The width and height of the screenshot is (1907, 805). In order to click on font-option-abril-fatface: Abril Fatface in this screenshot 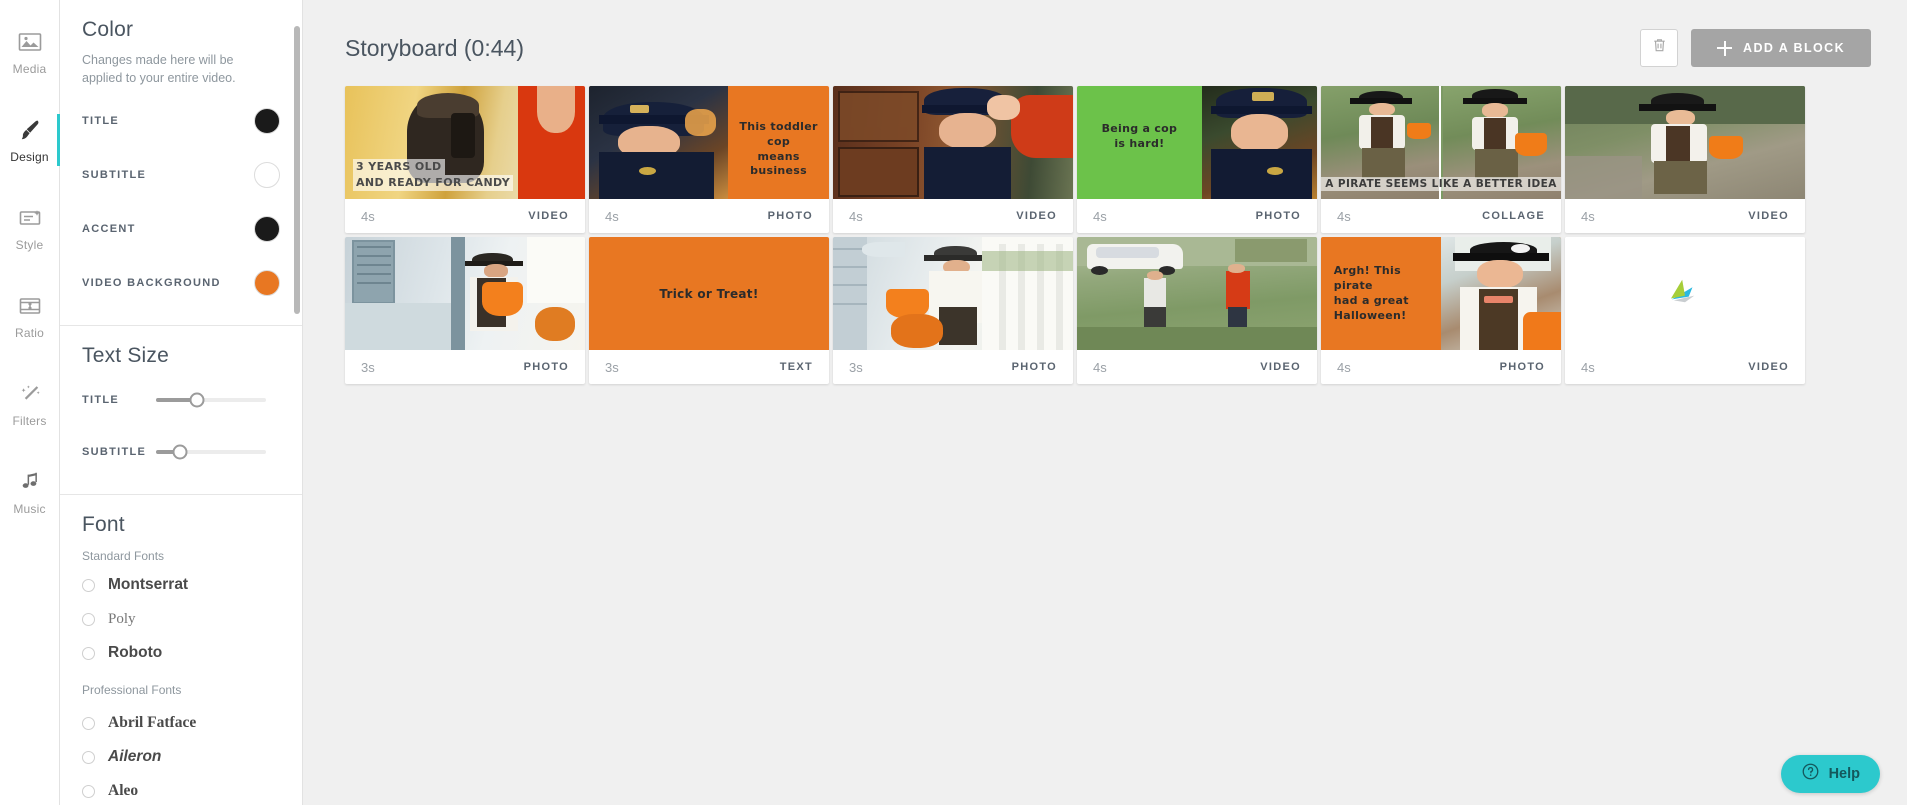, I will do `click(181, 723)`.